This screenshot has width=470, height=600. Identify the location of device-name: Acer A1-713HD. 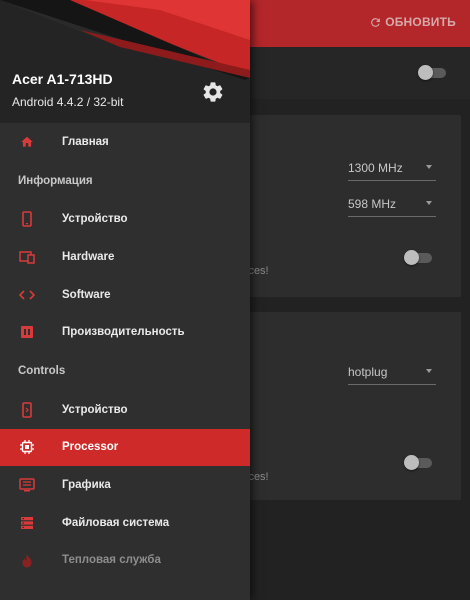
(62, 79).